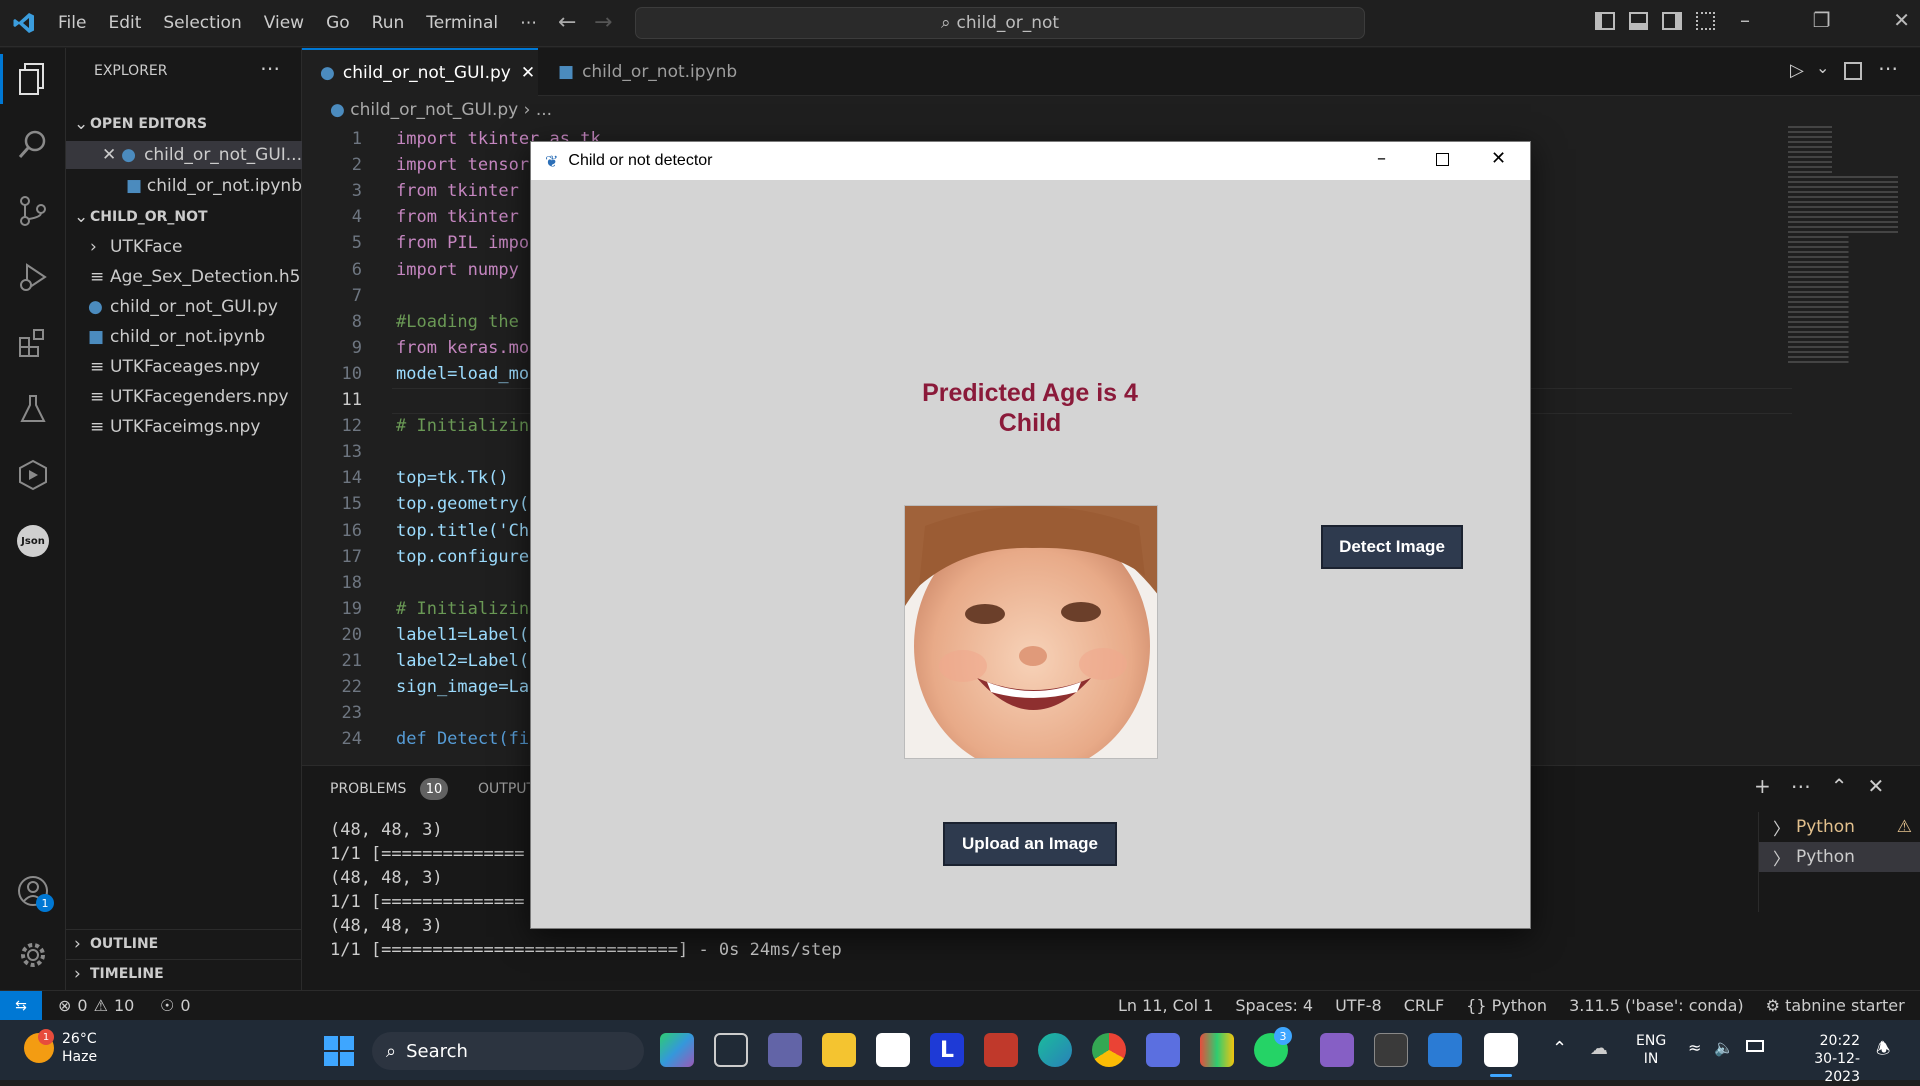  What do you see at coordinates (184, 367) in the screenshot?
I see `file-item-ages: ≡ UTKFaceages.npy` at bounding box center [184, 367].